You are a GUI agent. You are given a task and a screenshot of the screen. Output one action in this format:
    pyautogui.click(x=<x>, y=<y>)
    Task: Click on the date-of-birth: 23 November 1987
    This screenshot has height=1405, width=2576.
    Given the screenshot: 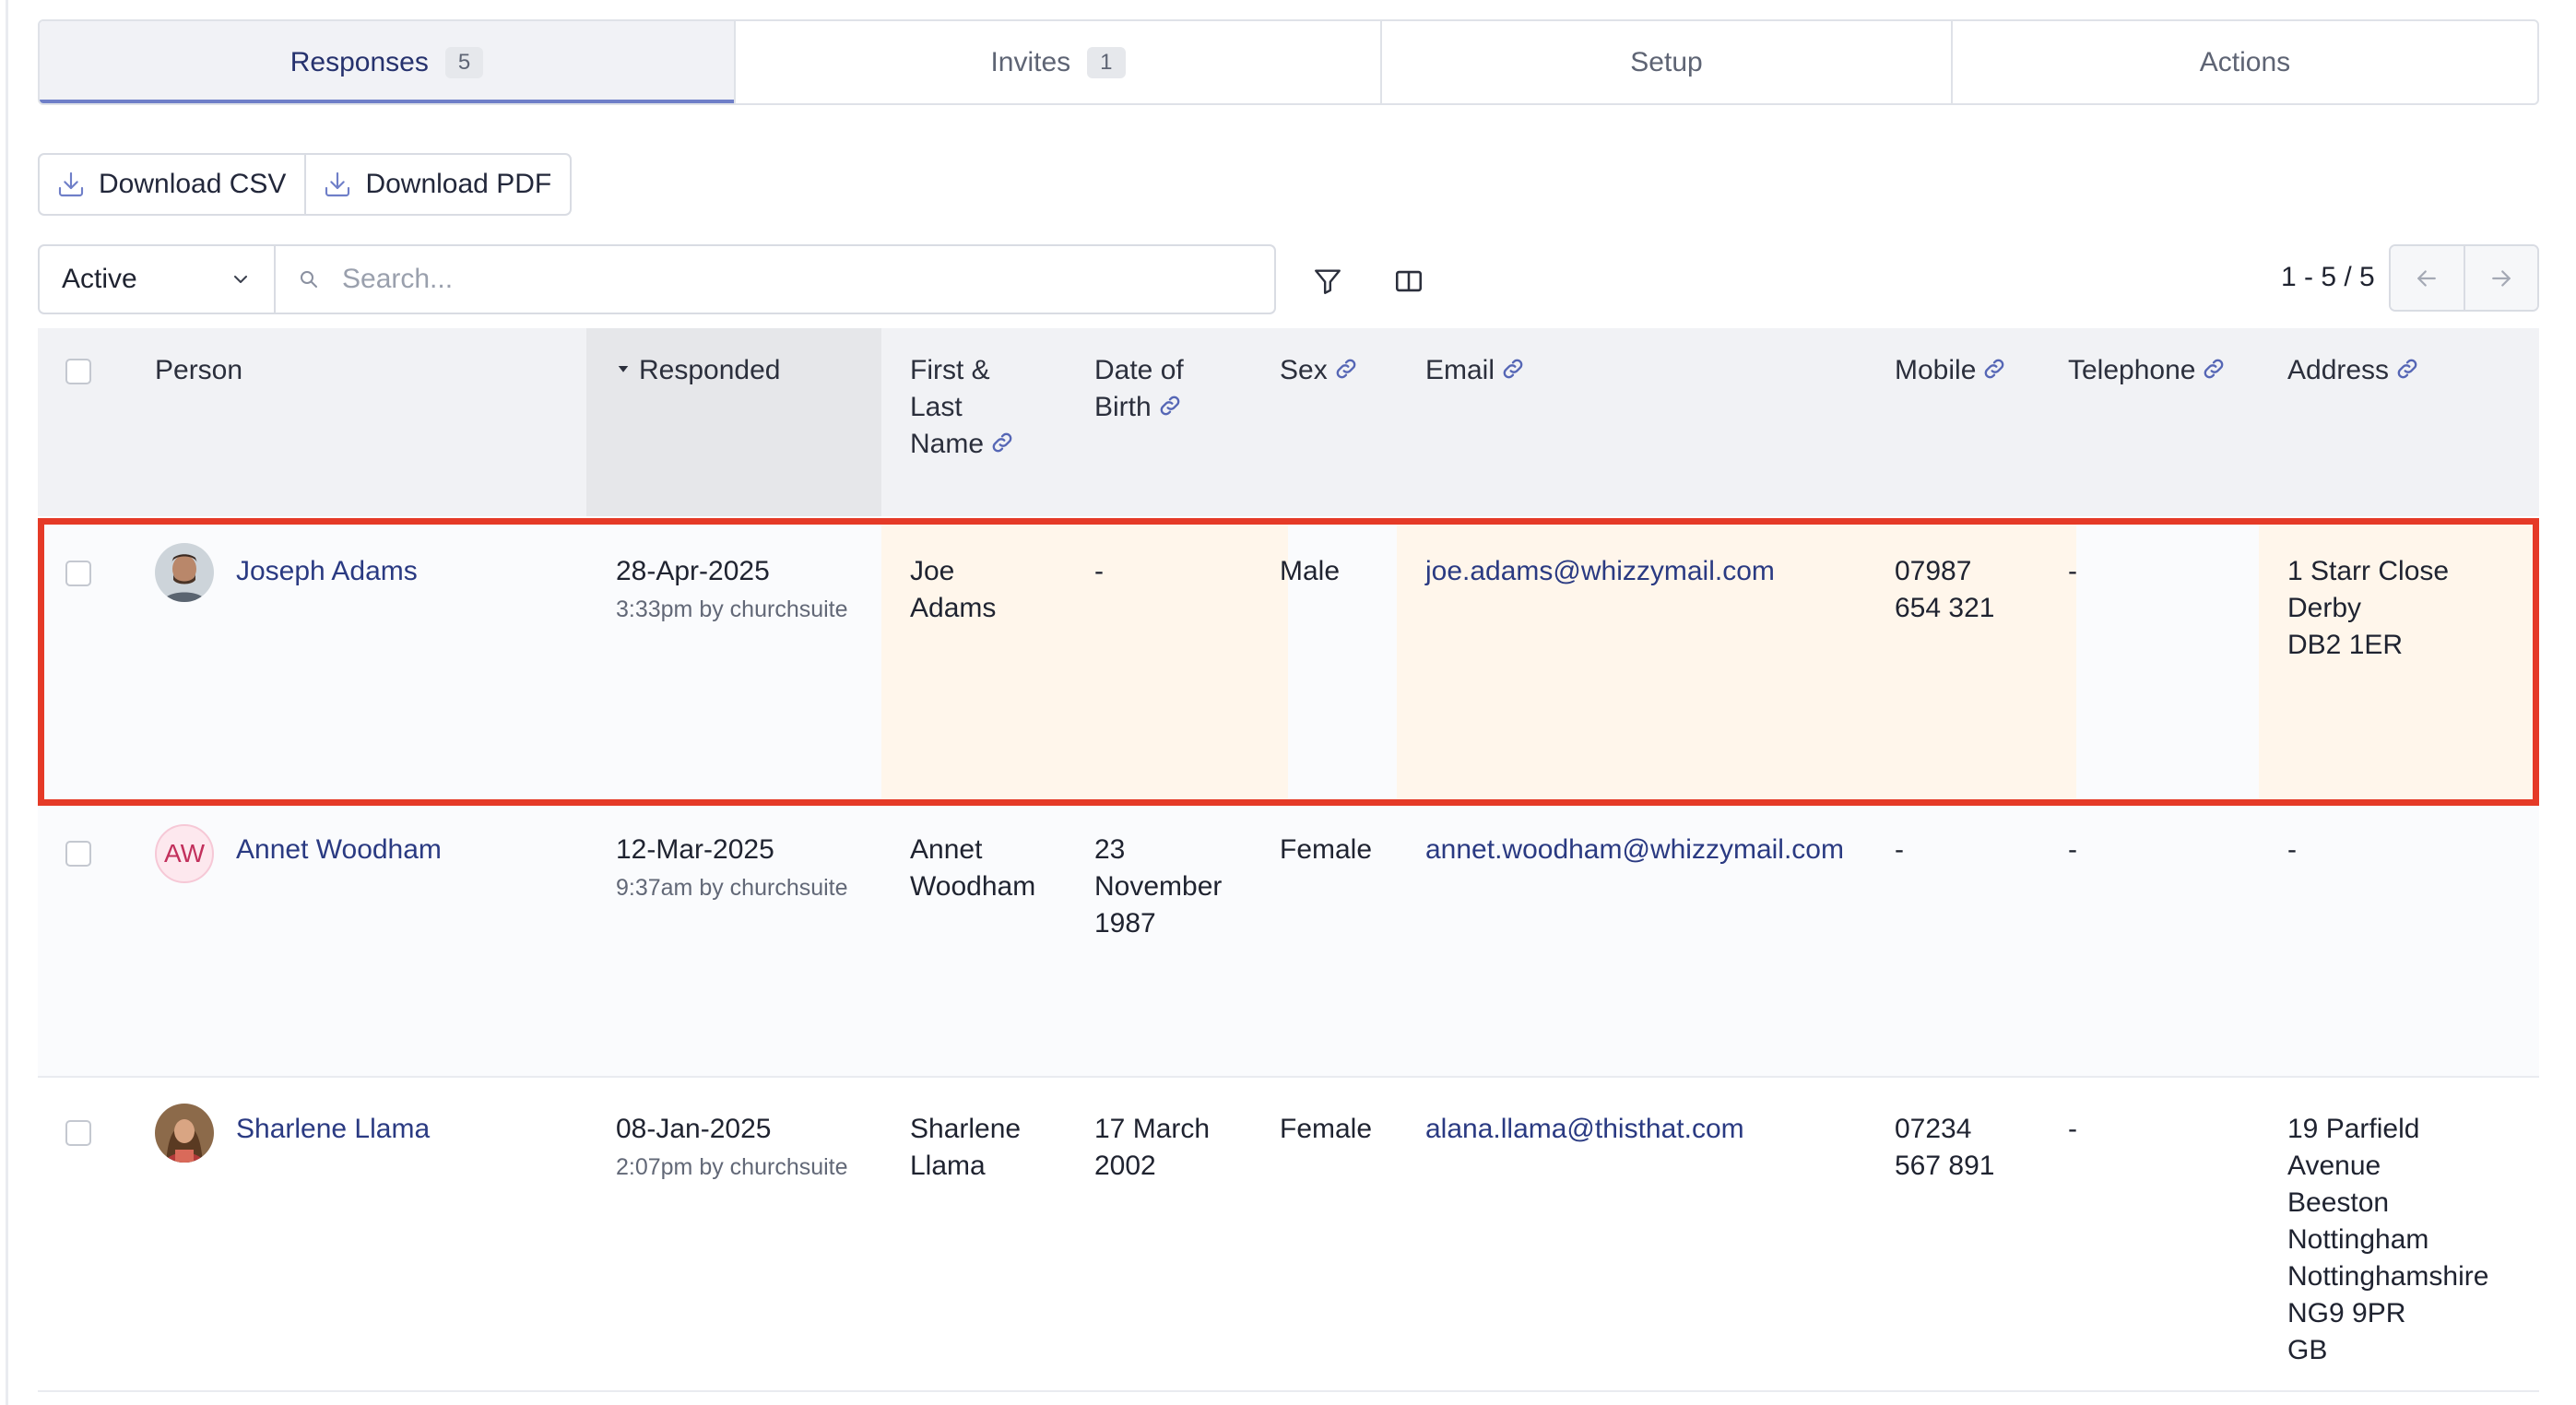 What is the action you would take?
    pyautogui.click(x=1158, y=887)
    